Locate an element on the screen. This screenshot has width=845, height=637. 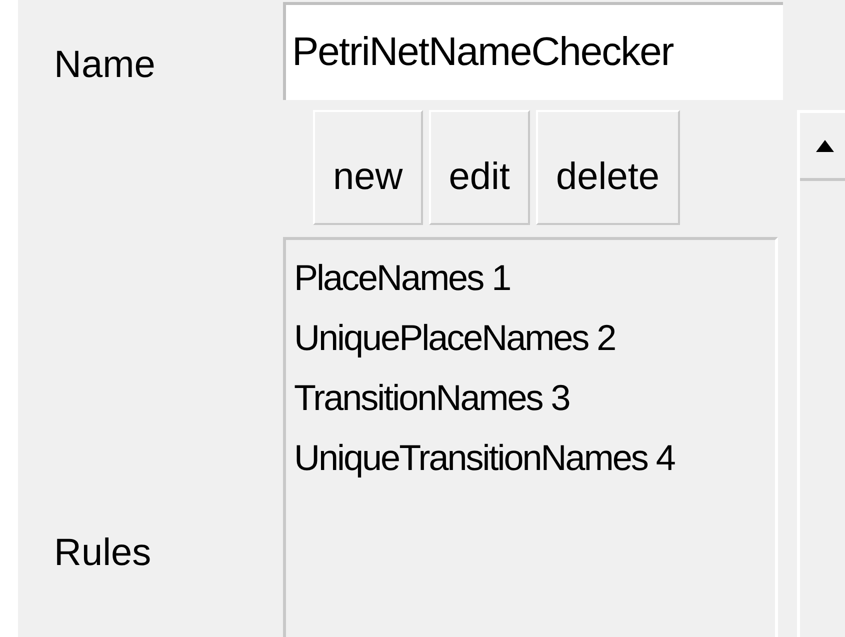
scroll-up-button is located at coordinates (822, 145).